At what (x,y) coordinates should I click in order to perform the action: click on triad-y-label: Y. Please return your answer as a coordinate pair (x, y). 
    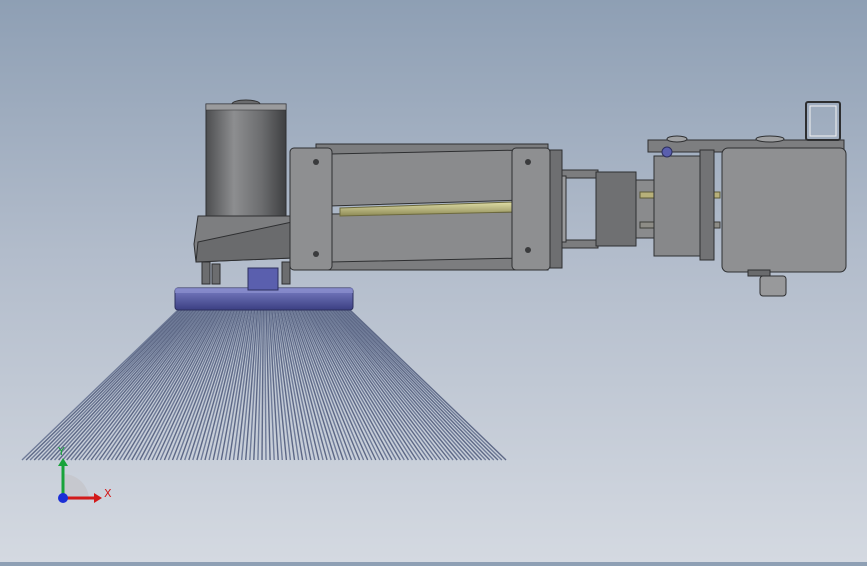
    Looking at the image, I should click on (61, 451).